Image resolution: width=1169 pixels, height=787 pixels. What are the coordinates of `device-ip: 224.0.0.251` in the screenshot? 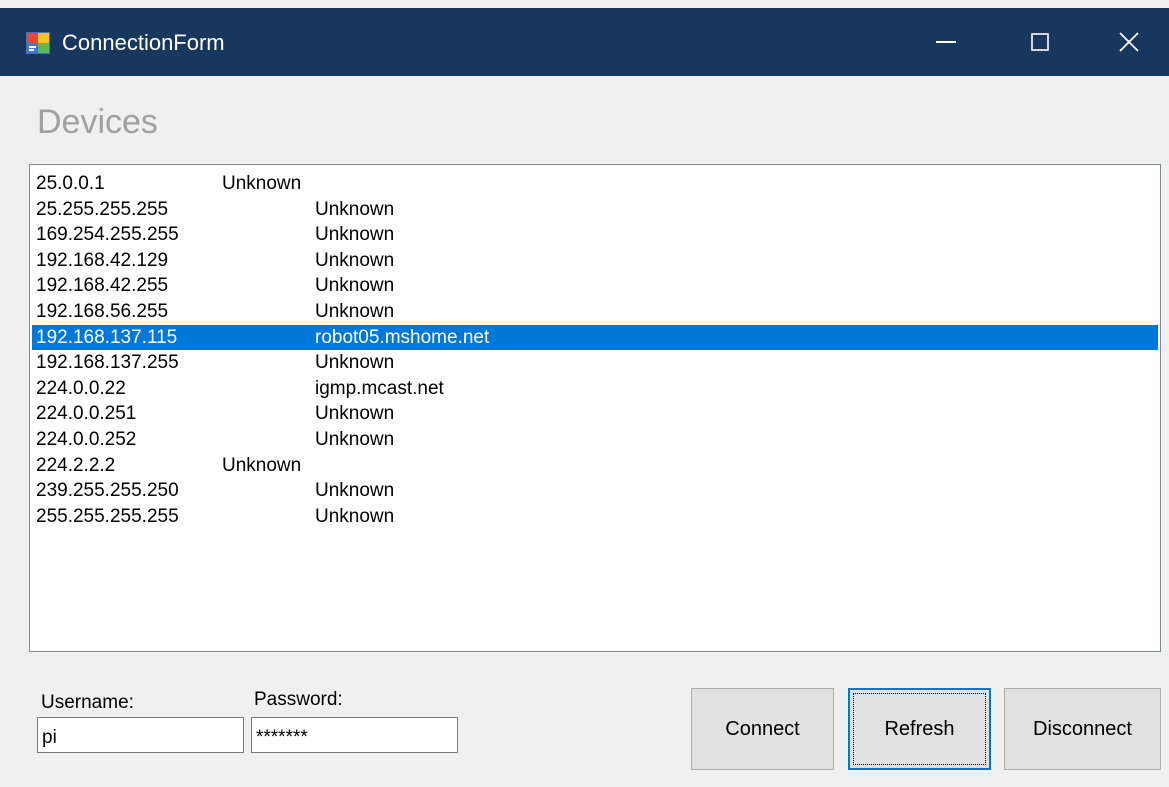 It's located at (86, 413).